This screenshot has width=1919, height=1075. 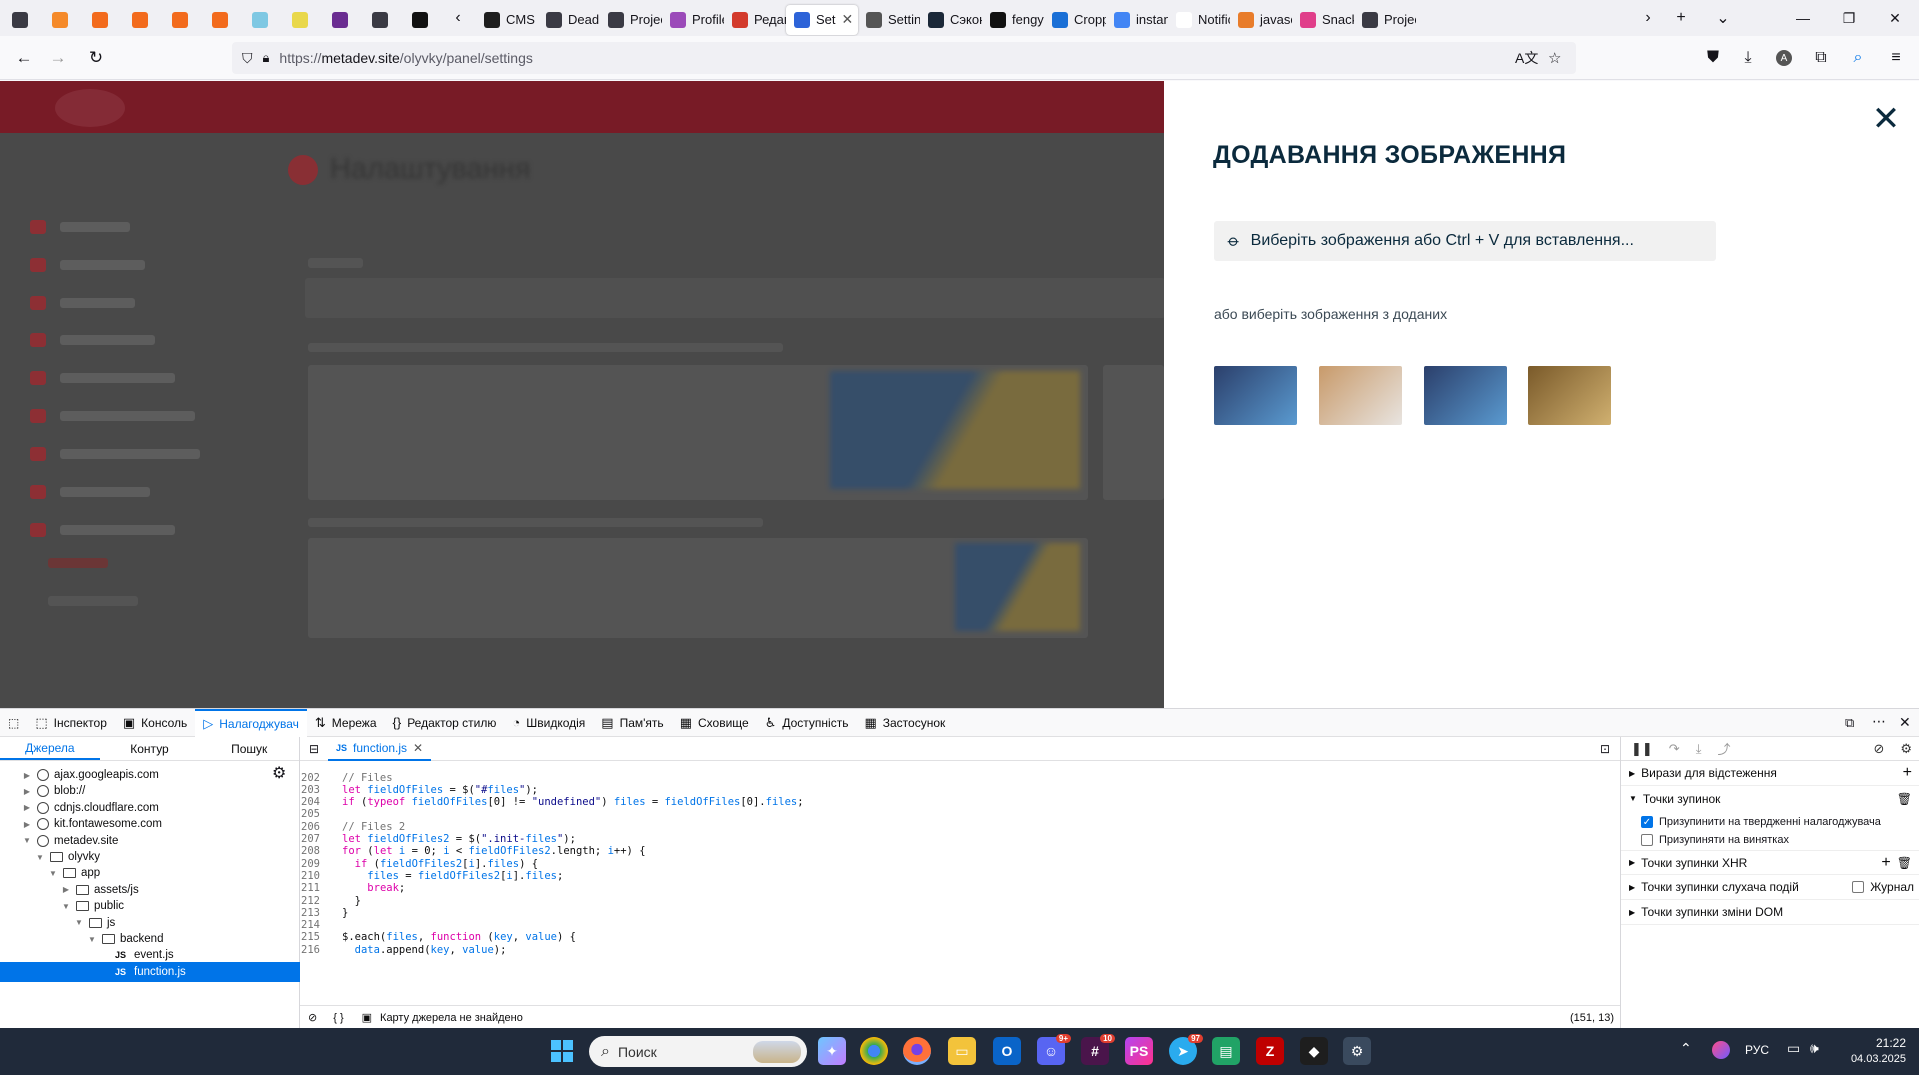 What do you see at coordinates (1723, 18) in the screenshot?
I see `tab-list-dropdown-icon: ⌄` at bounding box center [1723, 18].